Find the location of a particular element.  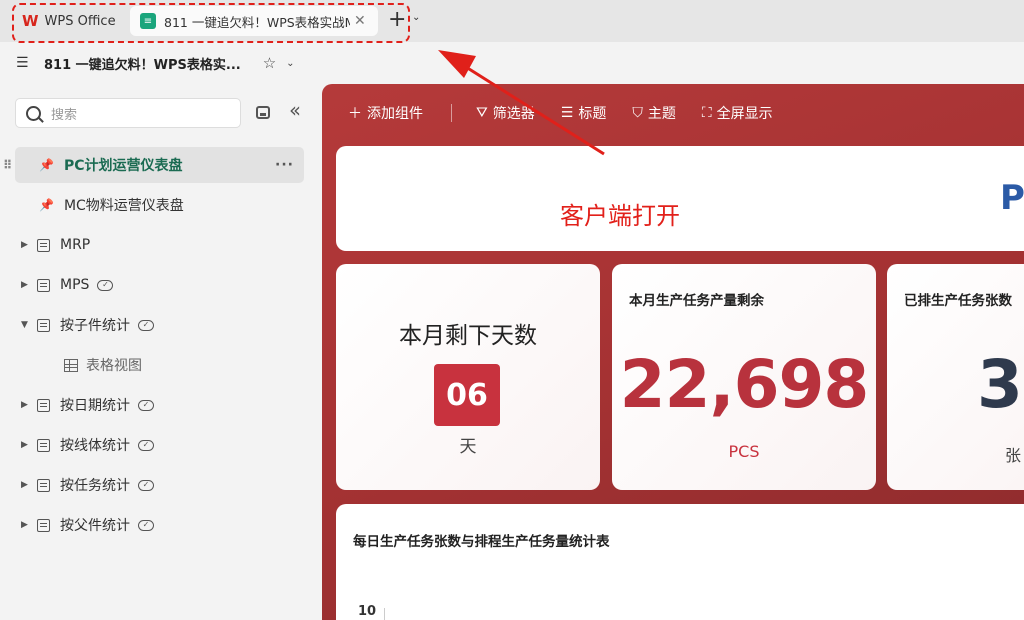

card-unit: 天 is located at coordinates (468, 447).